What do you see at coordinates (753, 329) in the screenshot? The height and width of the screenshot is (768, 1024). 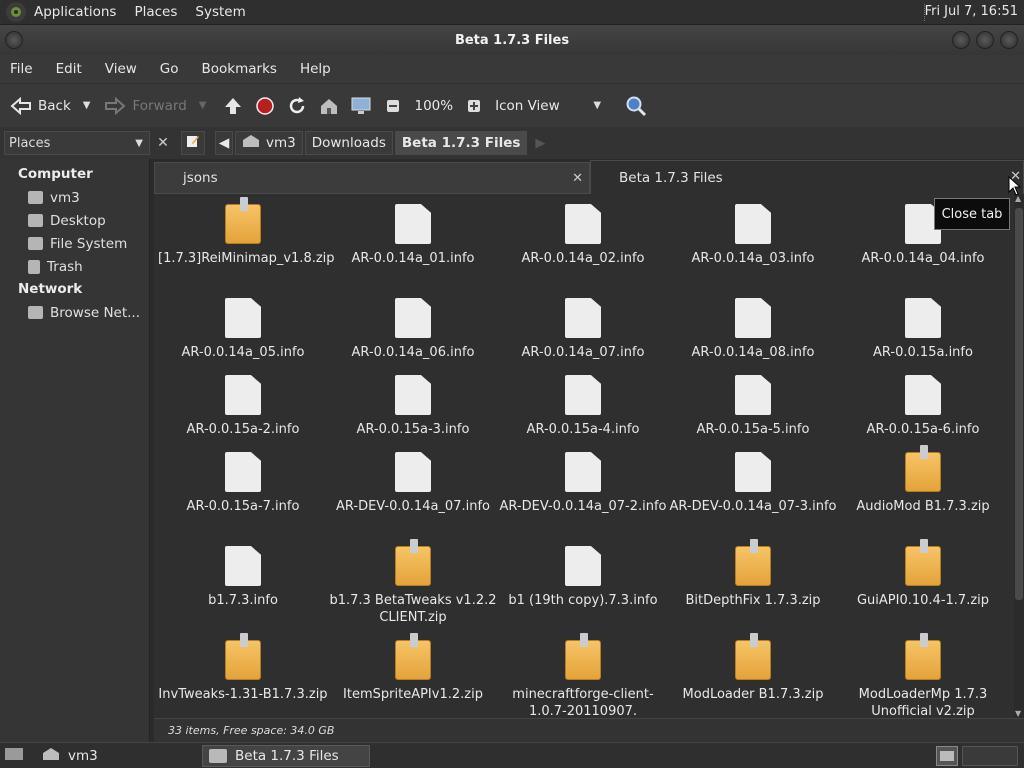 I see `file-item: AR-0.0.14a_08.info` at bounding box center [753, 329].